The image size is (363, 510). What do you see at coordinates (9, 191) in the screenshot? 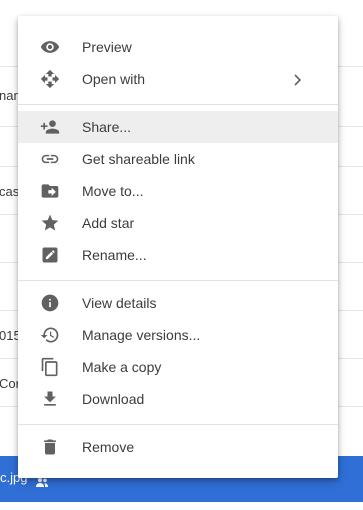
I see `file-name-partial: cas` at bounding box center [9, 191].